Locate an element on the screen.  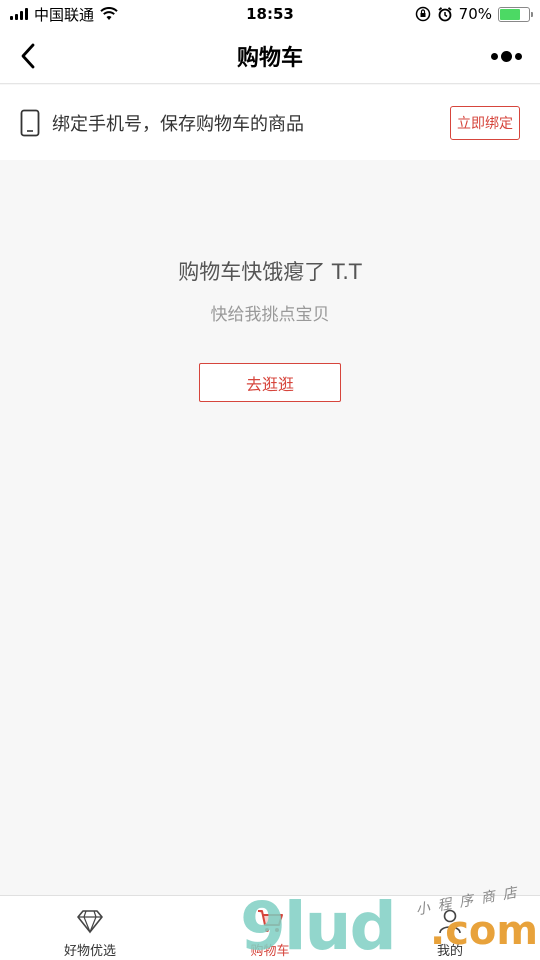
orientation-lock-icon is located at coordinates (422, 14).